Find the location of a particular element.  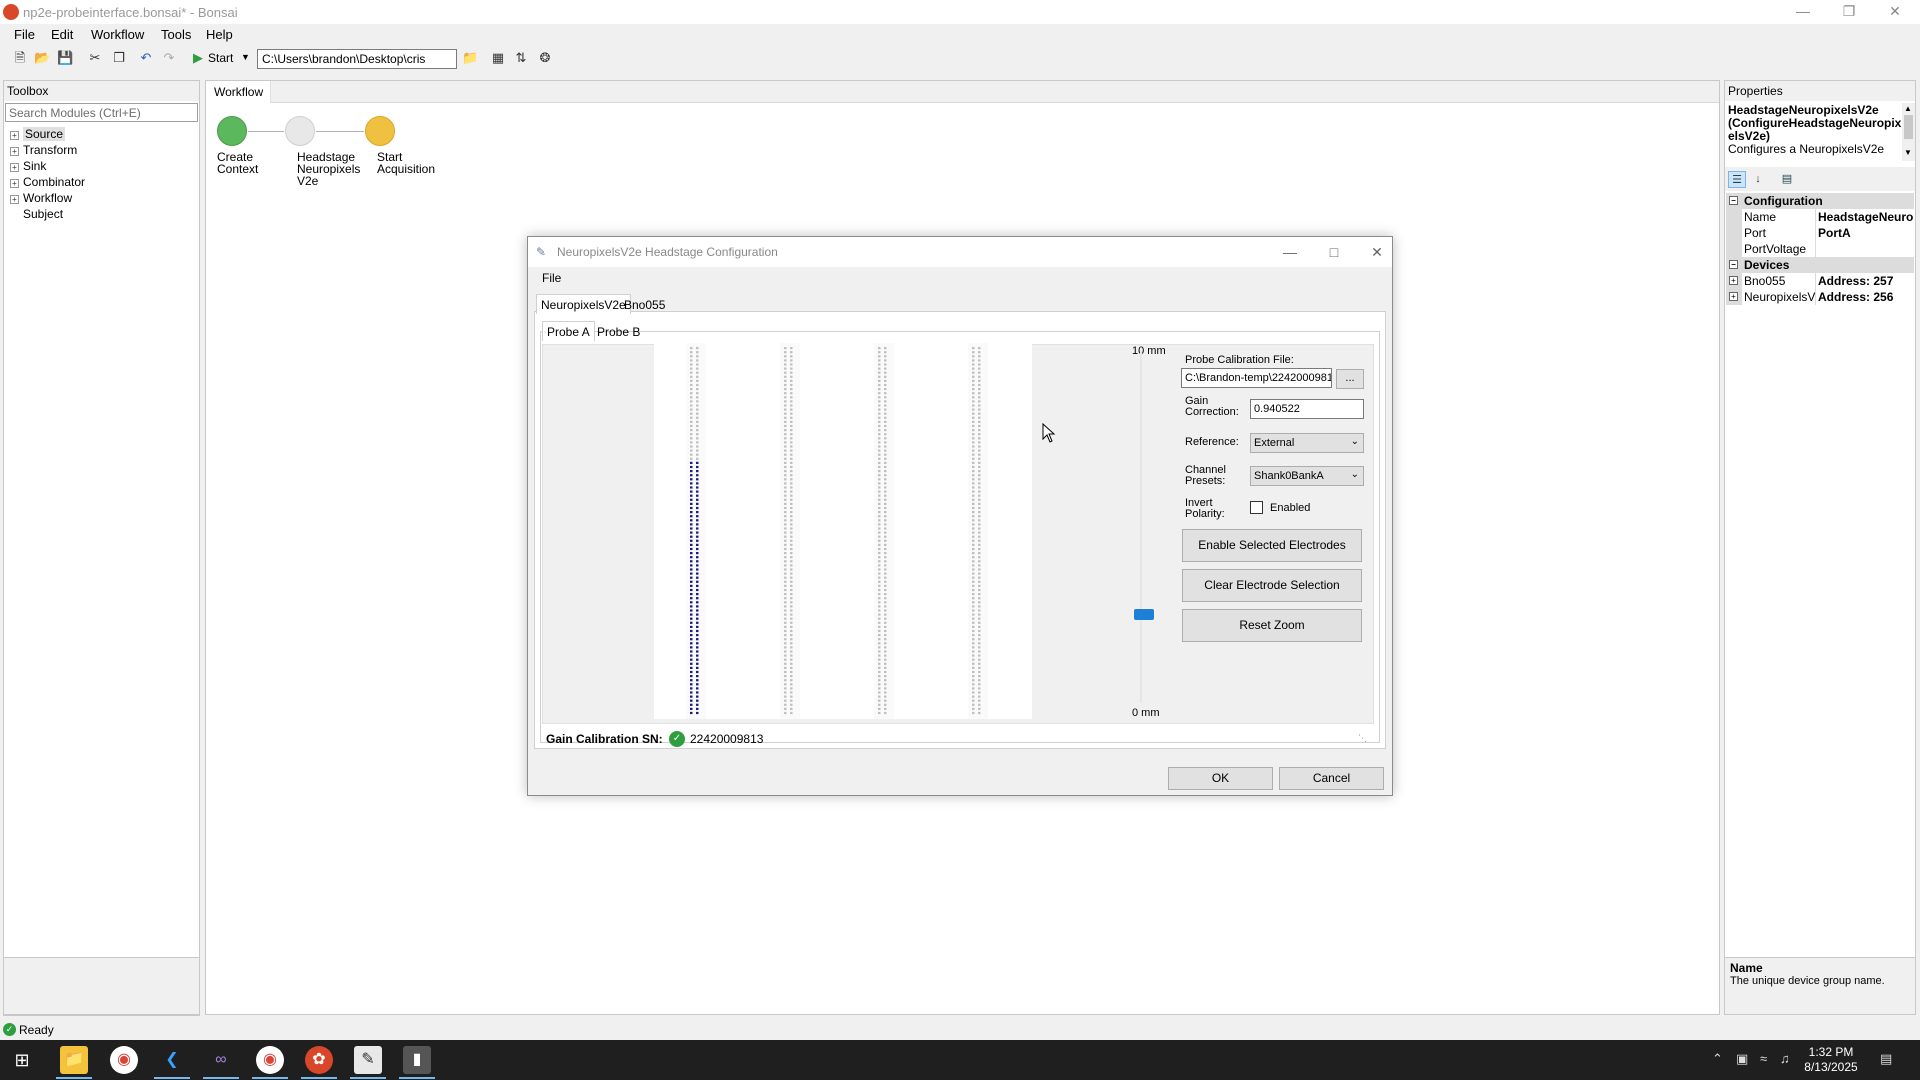

collapse-icon: − is located at coordinates (1733, 264).